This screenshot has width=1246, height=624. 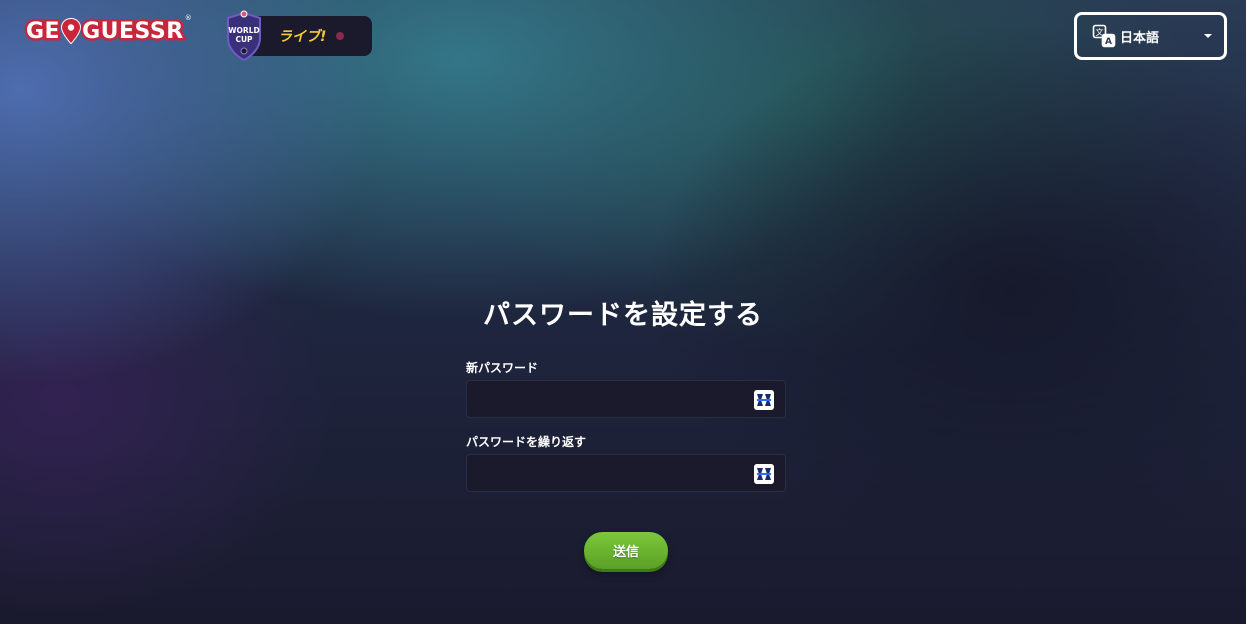 I want to click on shield-text-cup: CUP, so click(x=244, y=39).